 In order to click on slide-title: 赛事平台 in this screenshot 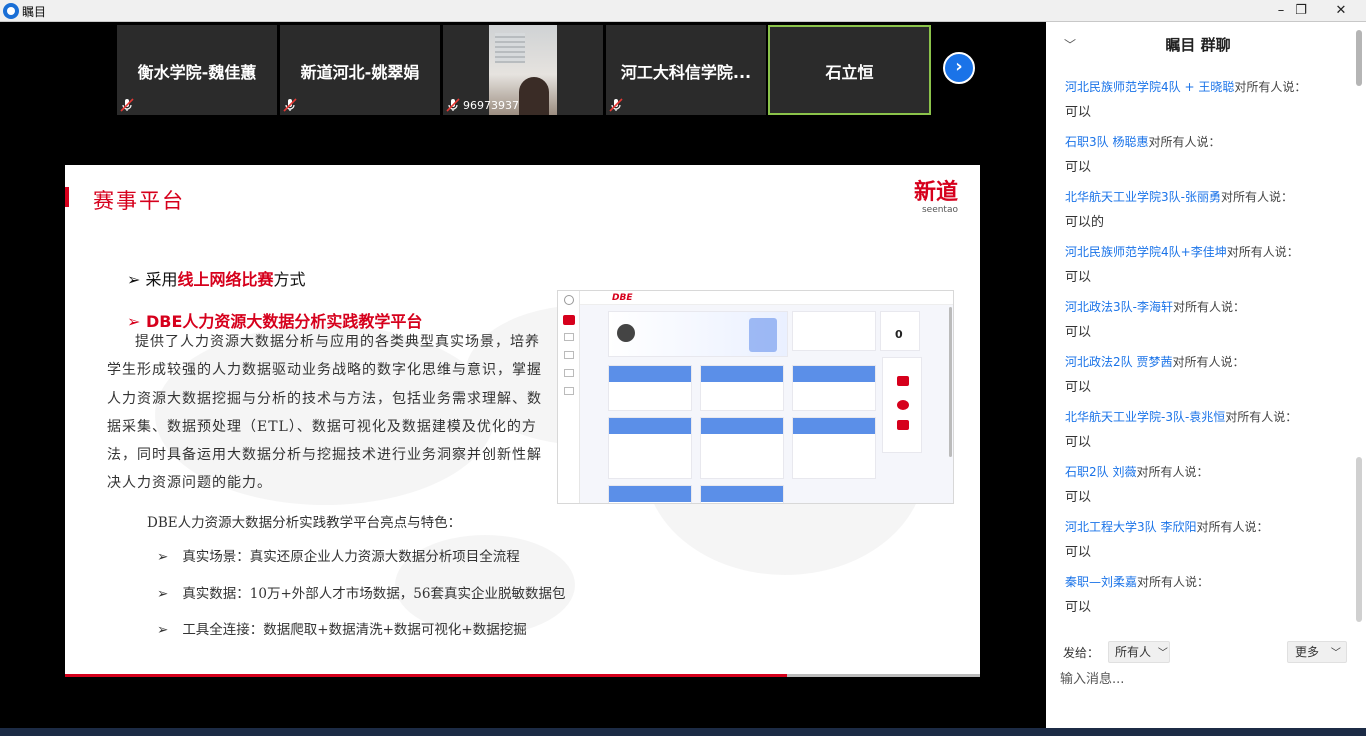, I will do `click(139, 201)`.